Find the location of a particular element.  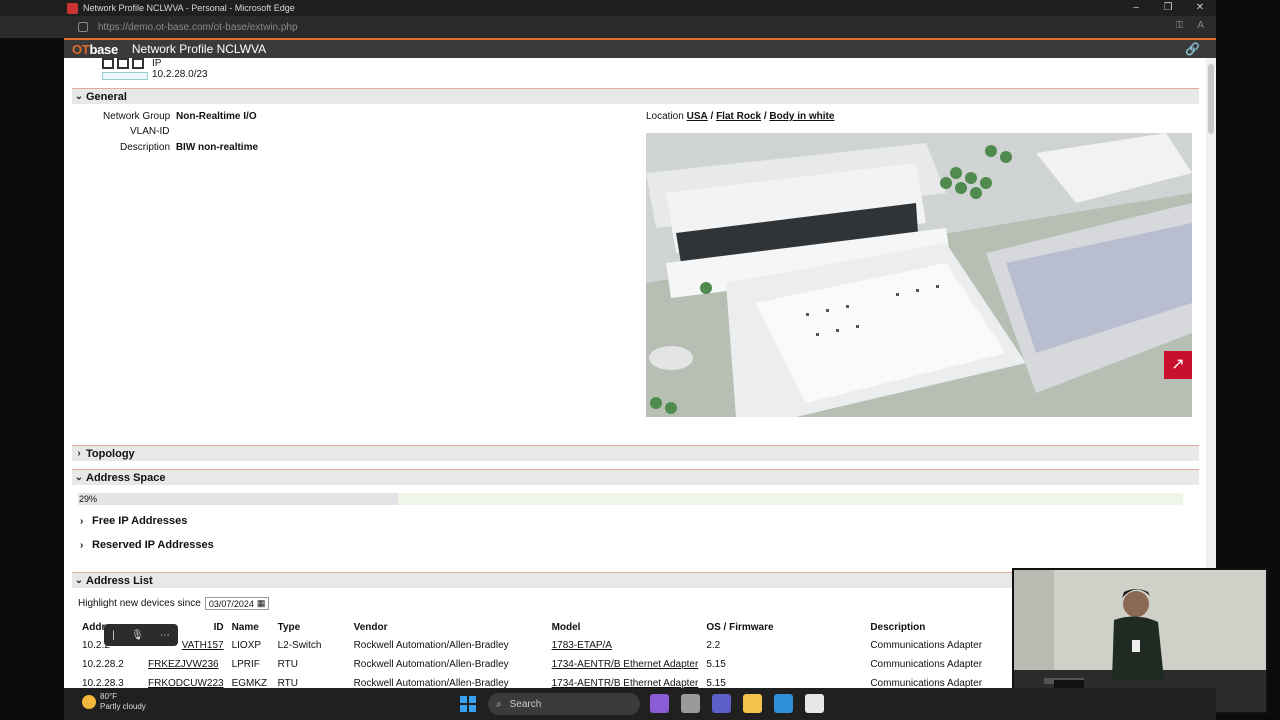

app-header: OTbase Network Profile NCLWVA 🔗 is located at coordinates (640, 48).